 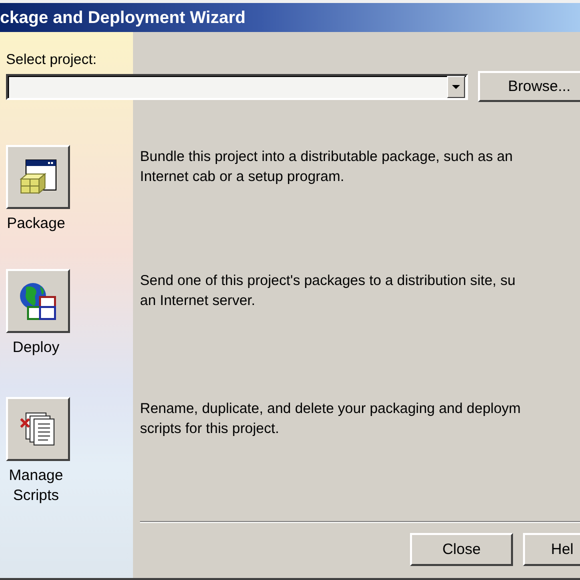 What do you see at coordinates (456, 86) in the screenshot?
I see `dropdown-arrow-icon` at bounding box center [456, 86].